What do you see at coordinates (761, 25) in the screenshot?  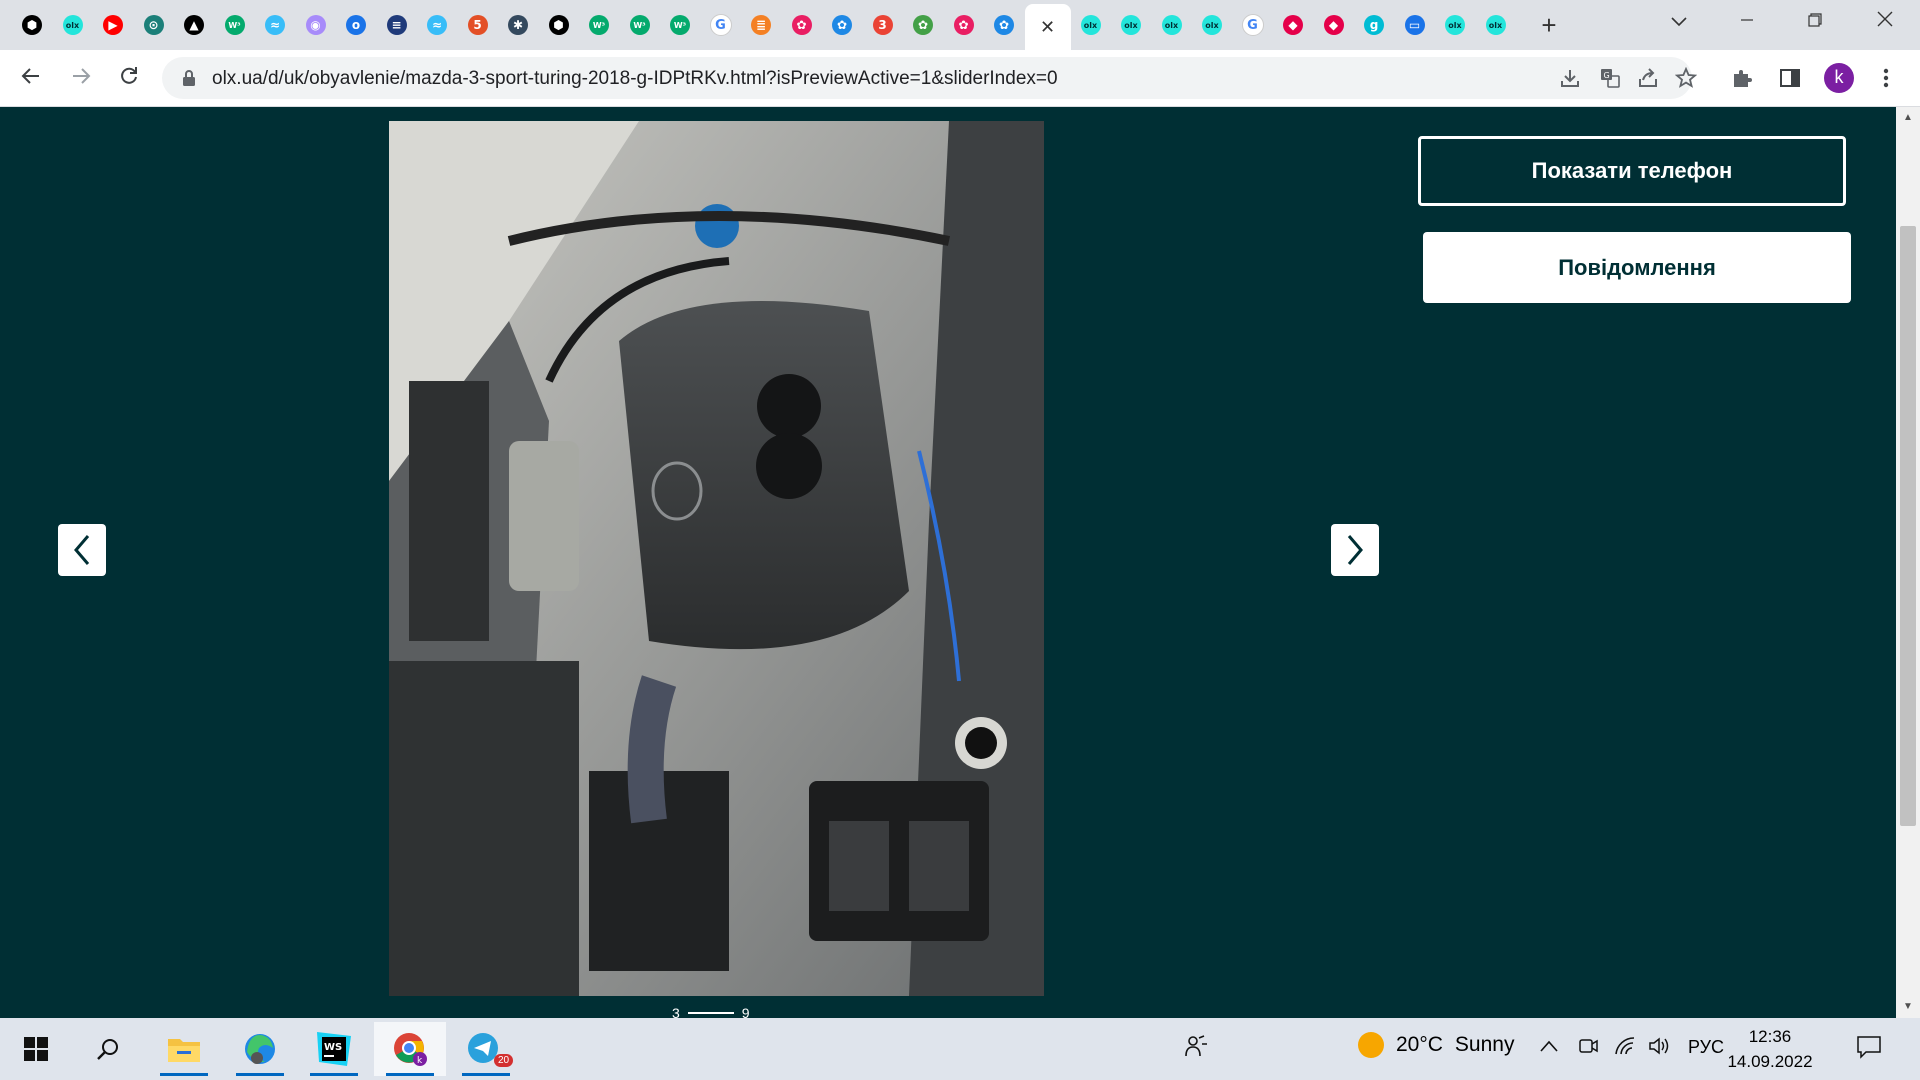 I see `browser-tab: ≣` at bounding box center [761, 25].